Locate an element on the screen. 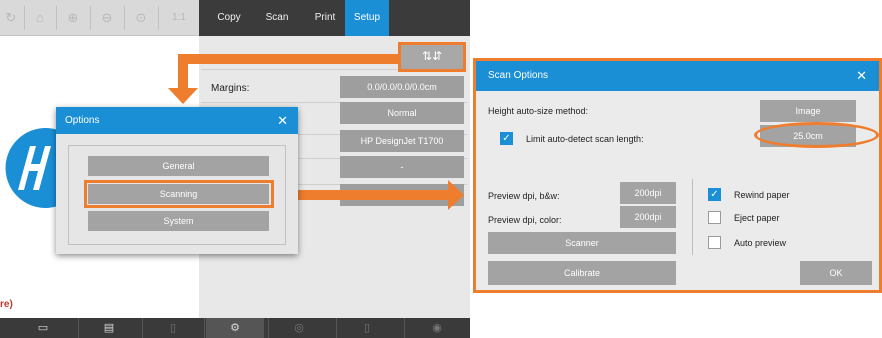  scanner-button: Scanner is located at coordinates (582, 243).